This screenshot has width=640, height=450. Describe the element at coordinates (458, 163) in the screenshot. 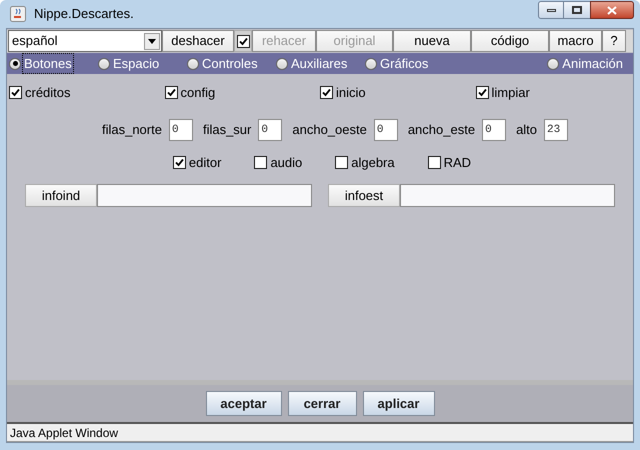

I see `checkbox-label: RAD` at that location.